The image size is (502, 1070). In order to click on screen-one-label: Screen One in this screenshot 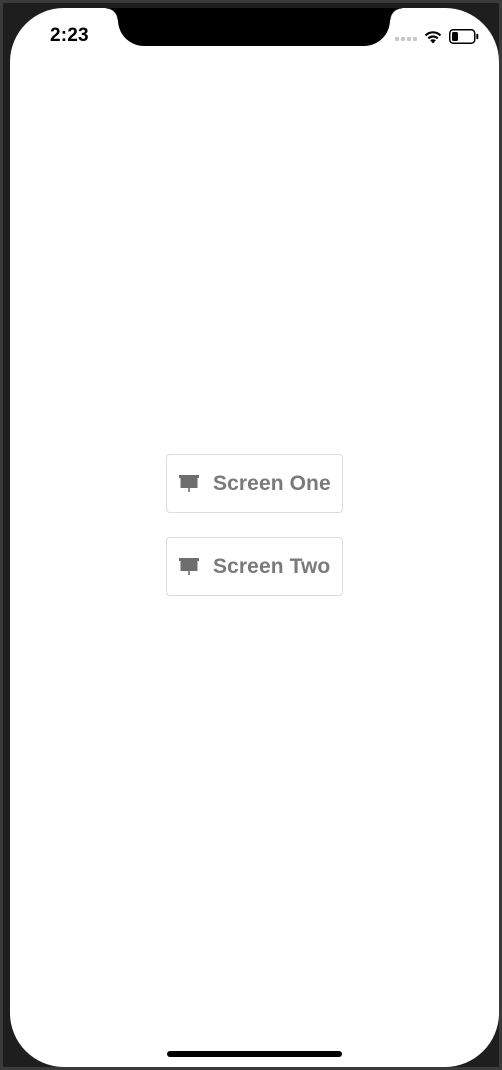, I will do `click(272, 483)`.